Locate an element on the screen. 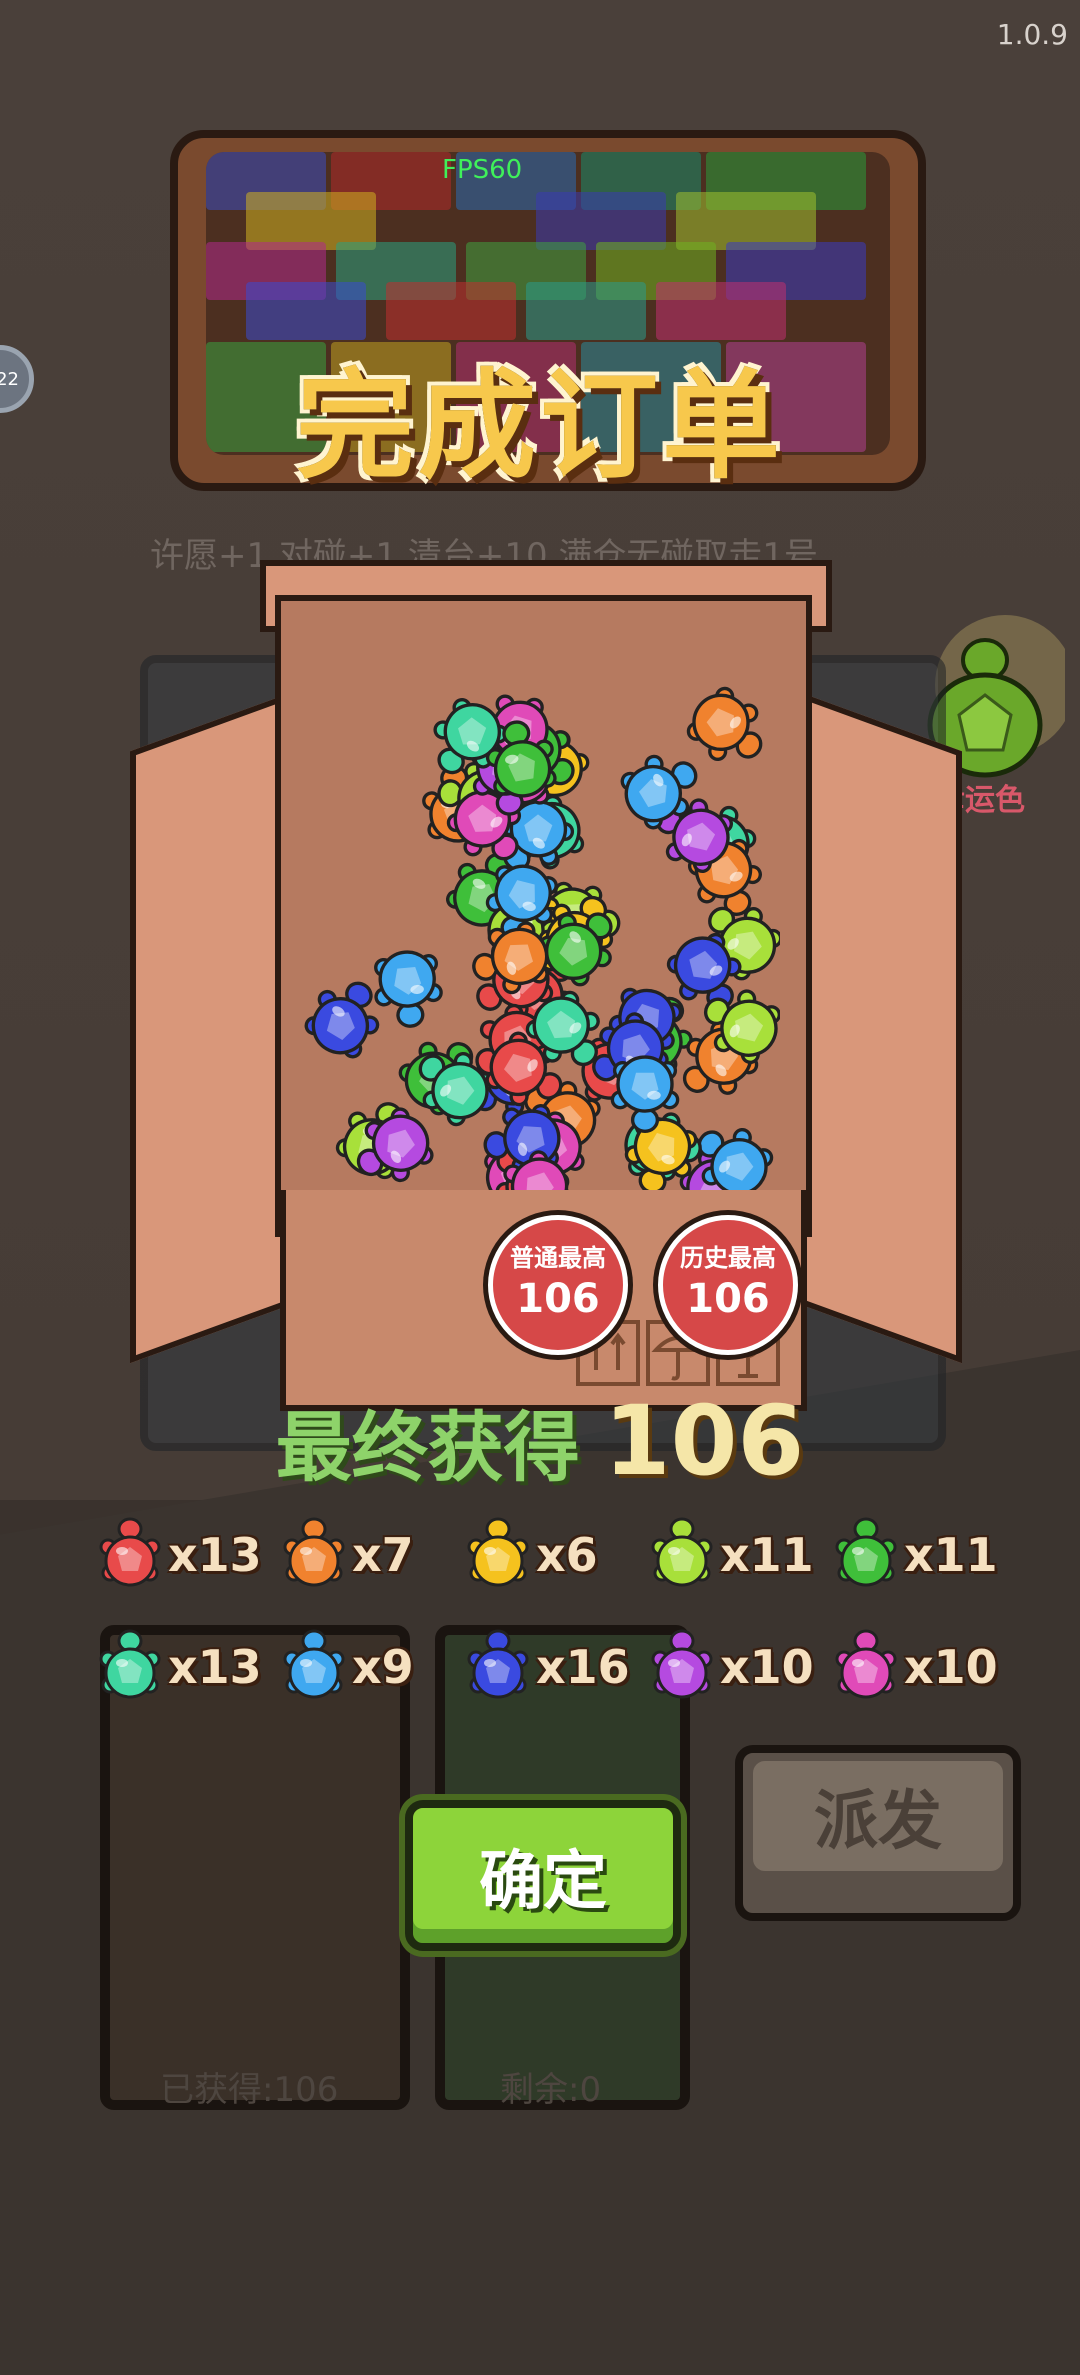 The image size is (1080, 2375). turtle-count-value: x6 is located at coordinates (567, 1555).